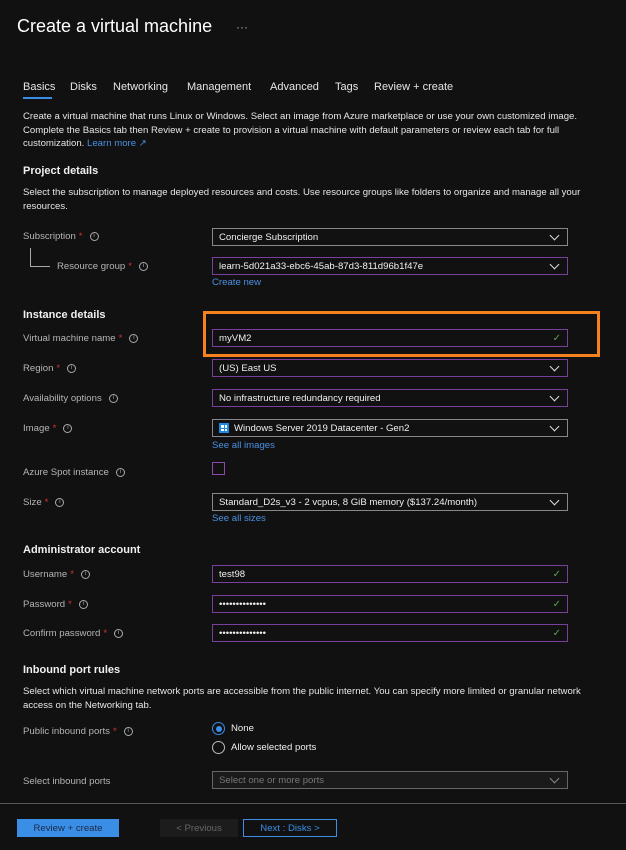 This screenshot has height=850, width=626. What do you see at coordinates (401, 334) in the screenshot?
I see `highlight-box` at bounding box center [401, 334].